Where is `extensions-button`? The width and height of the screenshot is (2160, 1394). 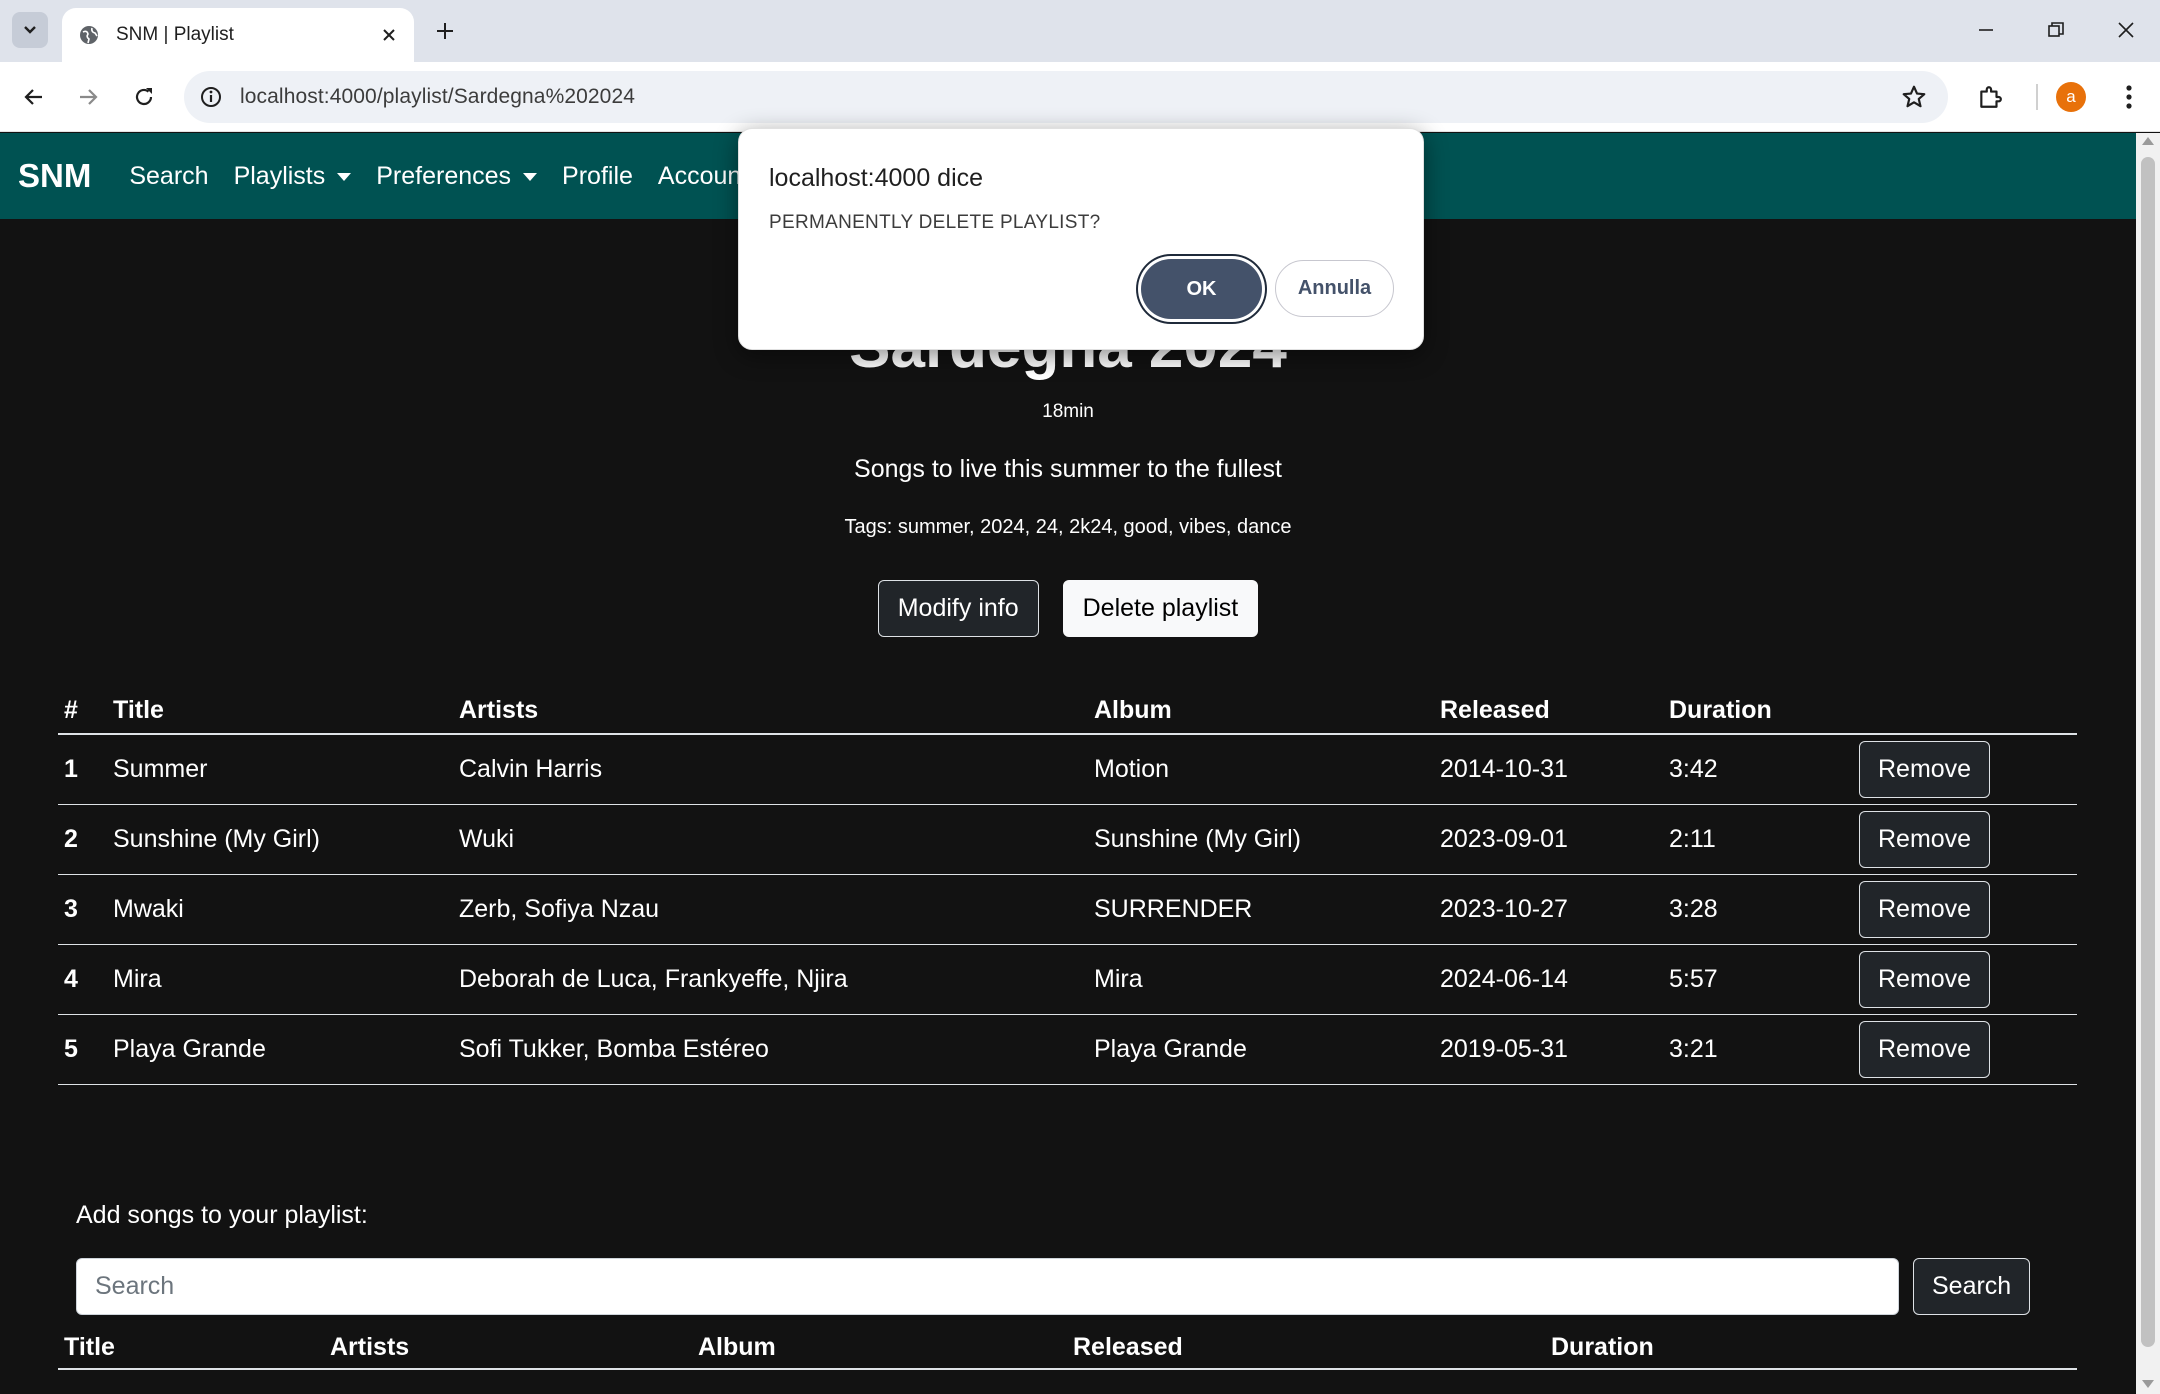 extensions-button is located at coordinates (1990, 97).